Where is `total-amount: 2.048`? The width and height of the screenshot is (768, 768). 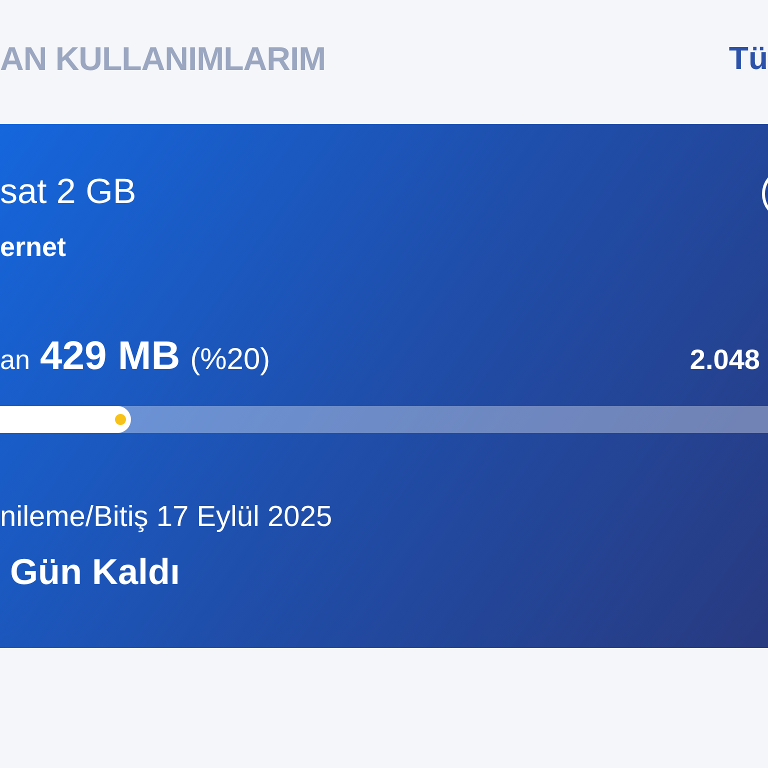
total-amount: 2.048 is located at coordinates (725, 360).